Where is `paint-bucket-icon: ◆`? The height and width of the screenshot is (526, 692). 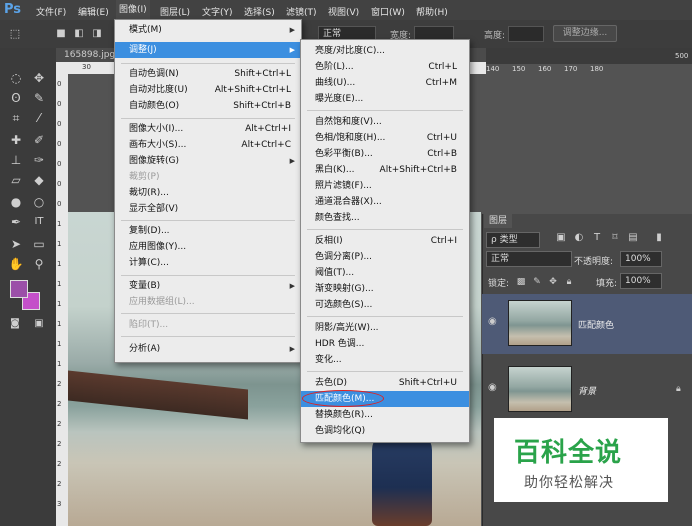
paint-bucket-icon: ◆ is located at coordinates (39, 180).